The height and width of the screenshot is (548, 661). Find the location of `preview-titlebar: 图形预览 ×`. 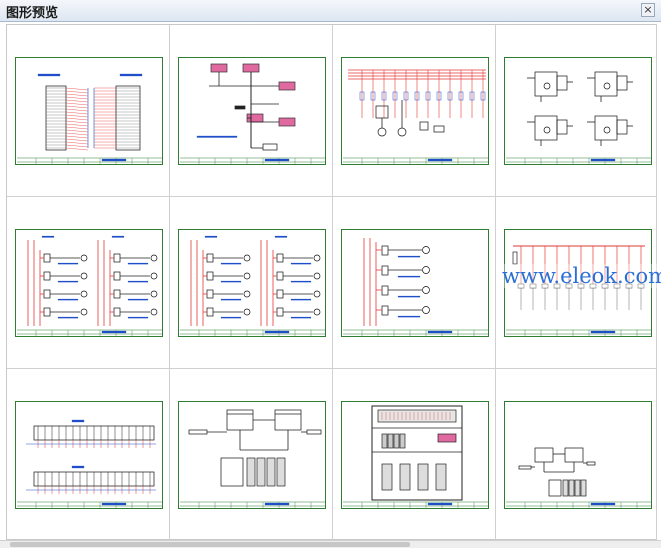

preview-titlebar: 图形预览 × is located at coordinates (330, 11).